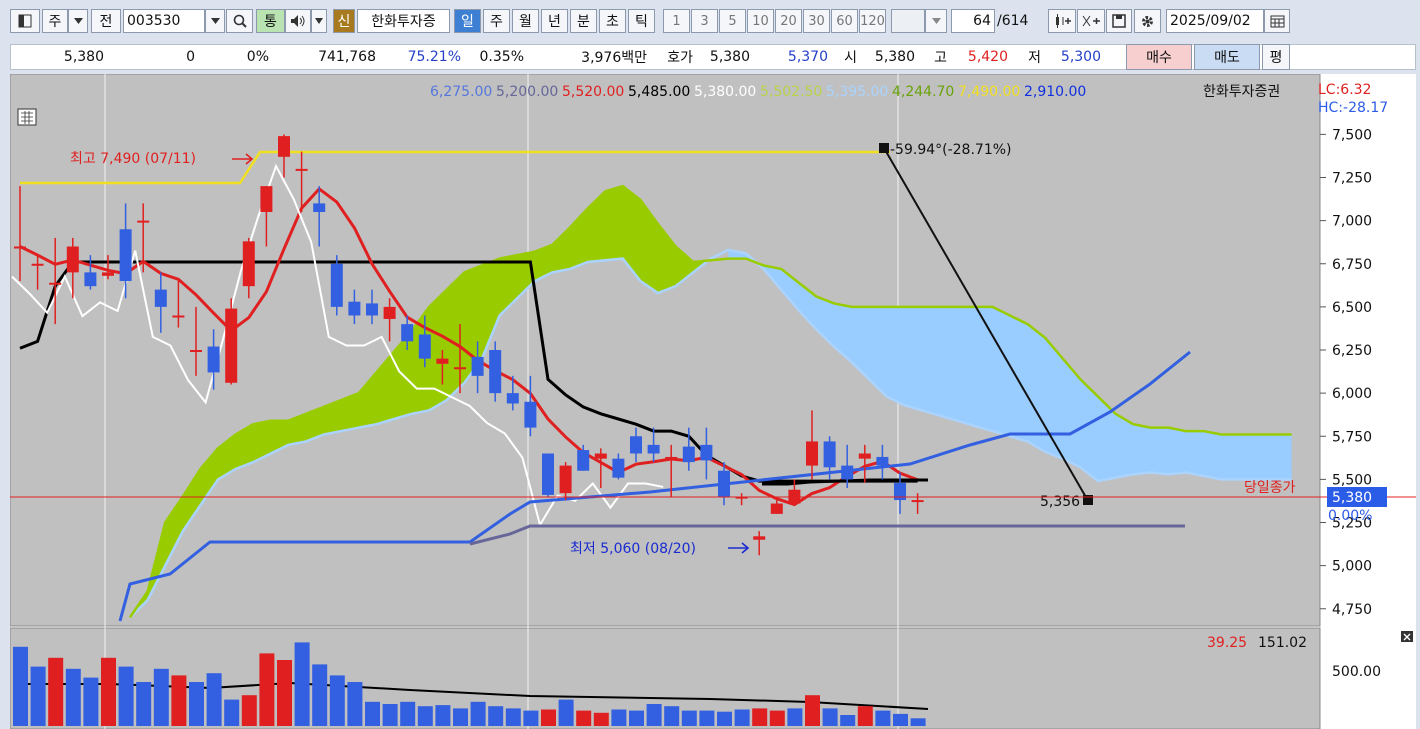 This screenshot has height=729, width=1420. What do you see at coordinates (106, 21) in the screenshot?
I see `prev-button: 전` at bounding box center [106, 21].